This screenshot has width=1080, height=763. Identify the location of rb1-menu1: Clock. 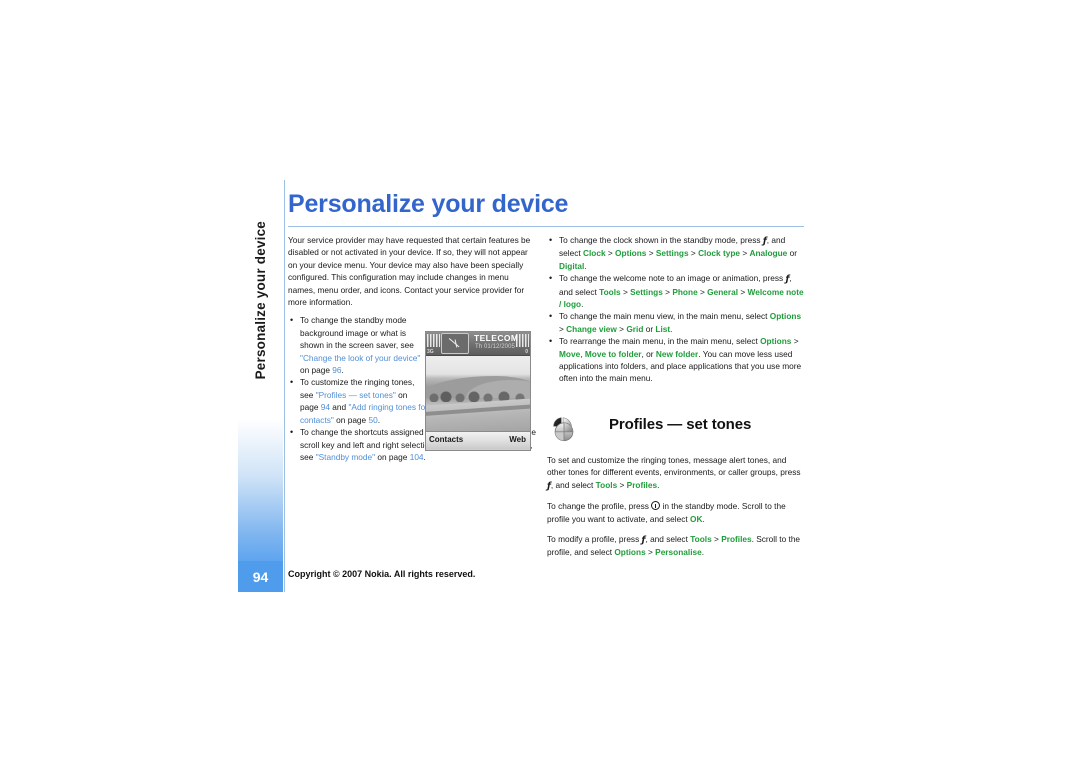
(594, 253).